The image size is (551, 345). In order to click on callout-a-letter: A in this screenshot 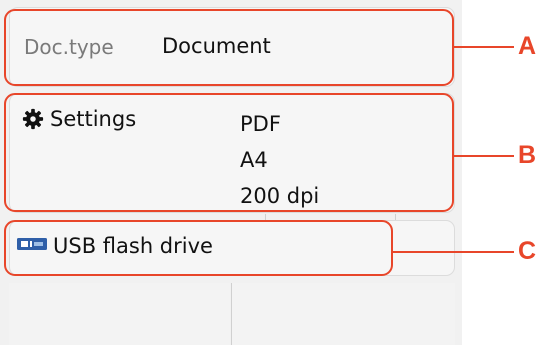, I will do `click(527, 46)`.